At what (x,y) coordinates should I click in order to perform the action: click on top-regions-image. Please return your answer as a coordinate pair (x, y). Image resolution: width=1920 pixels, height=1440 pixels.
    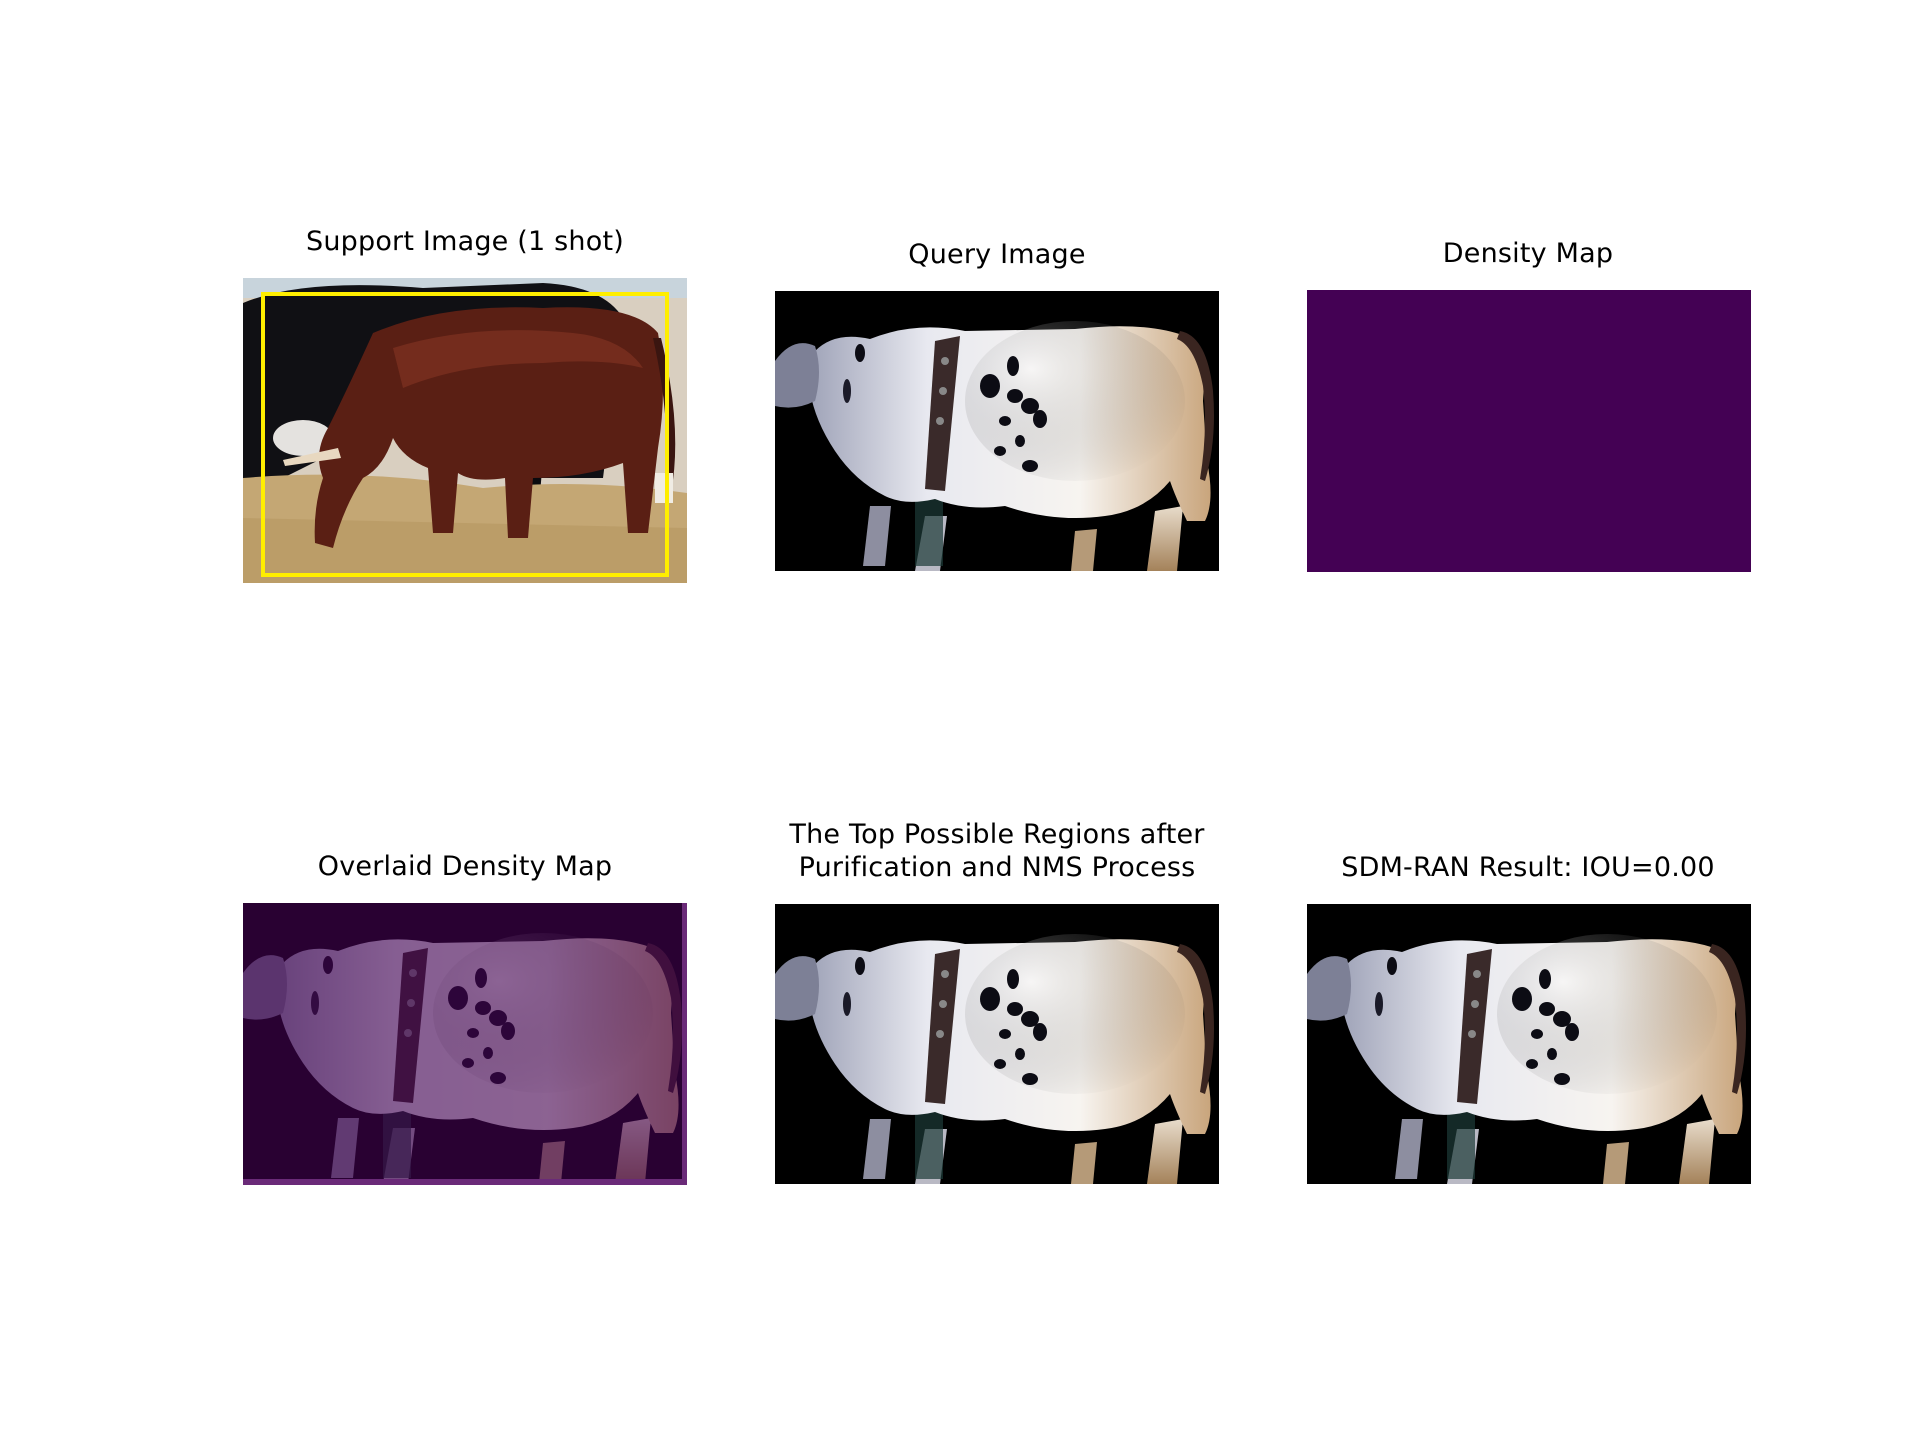
    Looking at the image, I should click on (997, 1044).